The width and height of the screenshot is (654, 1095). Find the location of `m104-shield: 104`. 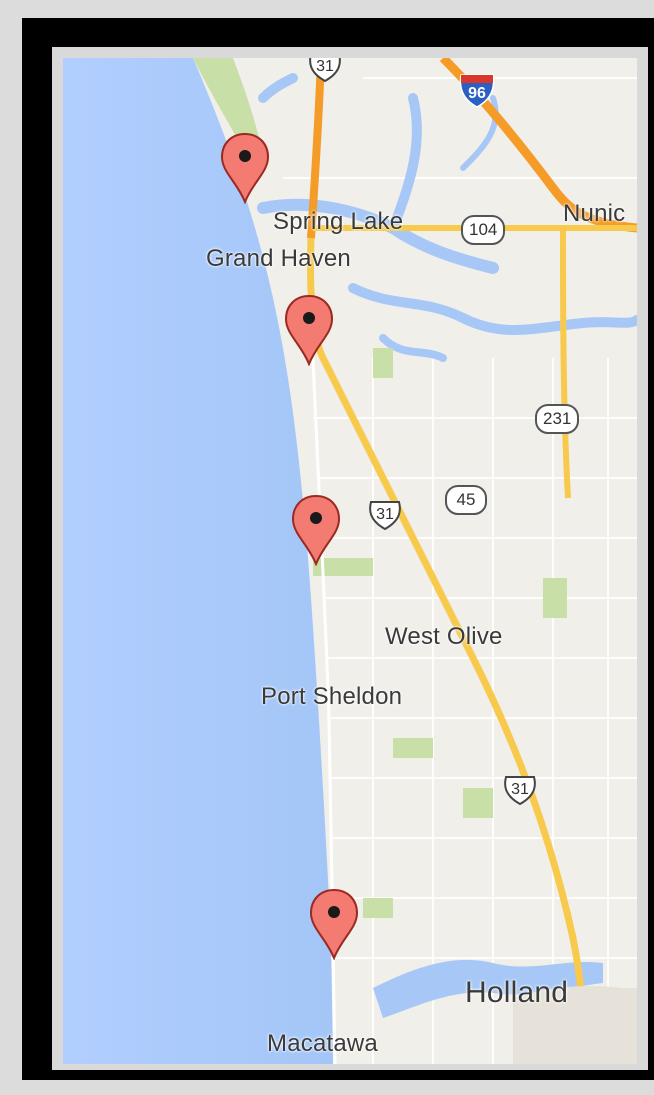

m104-shield: 104 is located at coordinates (483, 230).